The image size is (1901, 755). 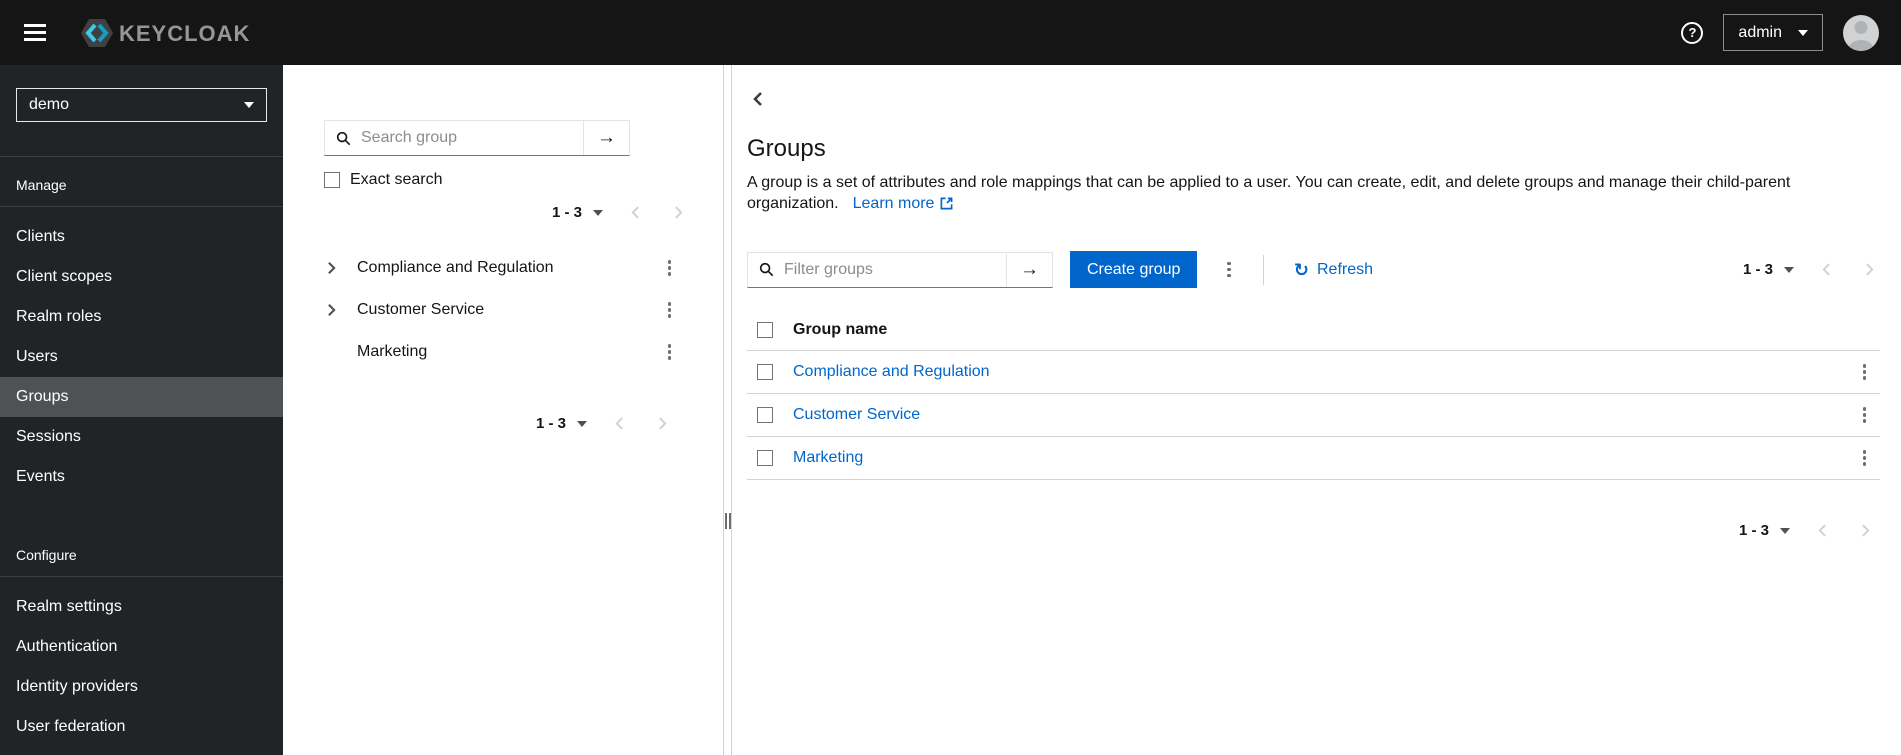 I want to click on page-title: Groups, so click(x=786, y=148).